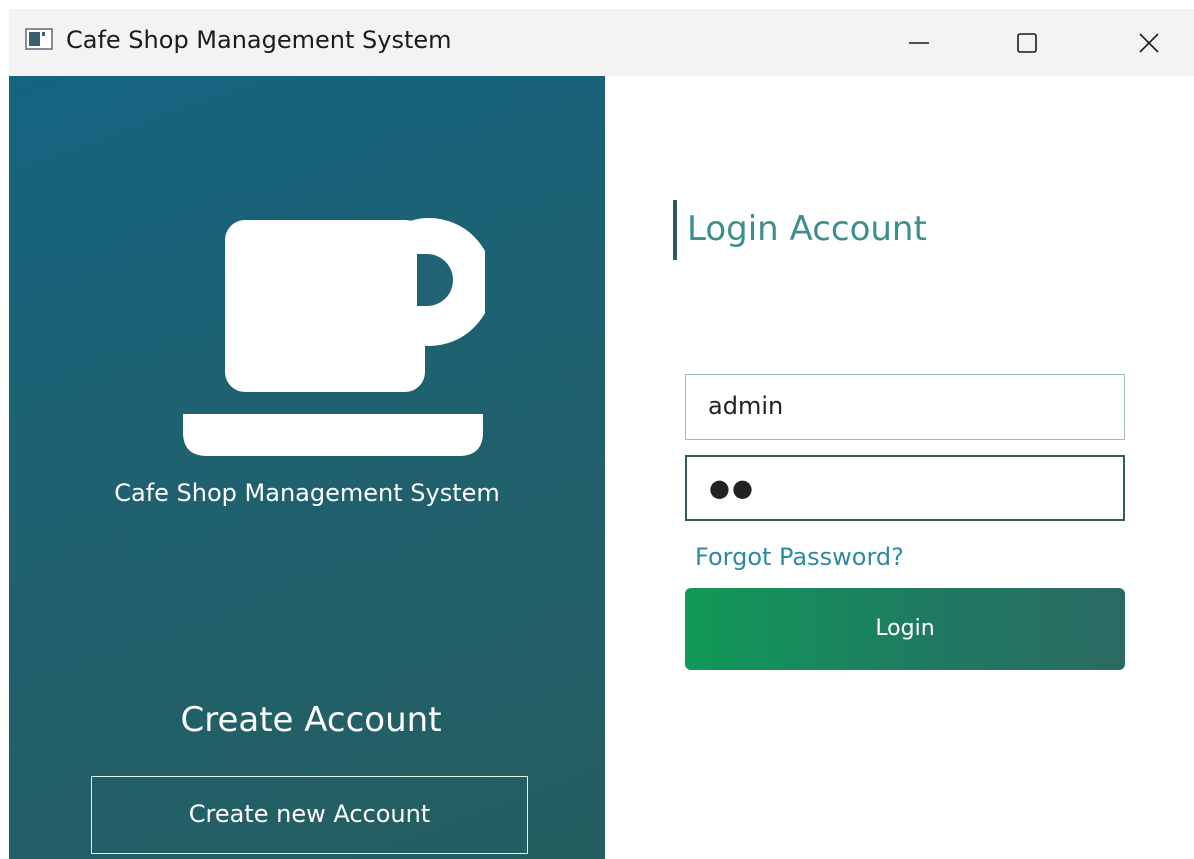  Describe the element at coordinates (334, 337) in the screenshot. I see `coffee-cup-icon` at that location.